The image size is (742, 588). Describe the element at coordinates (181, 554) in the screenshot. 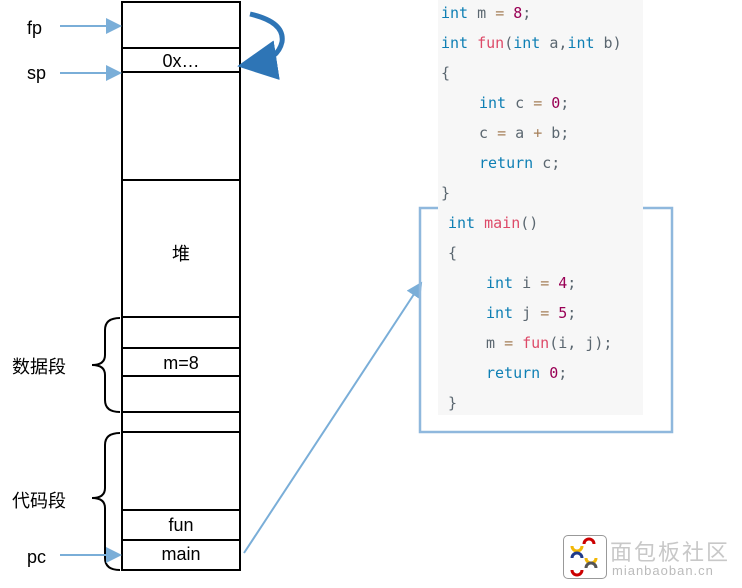

I see `main-cell: main` at that location.